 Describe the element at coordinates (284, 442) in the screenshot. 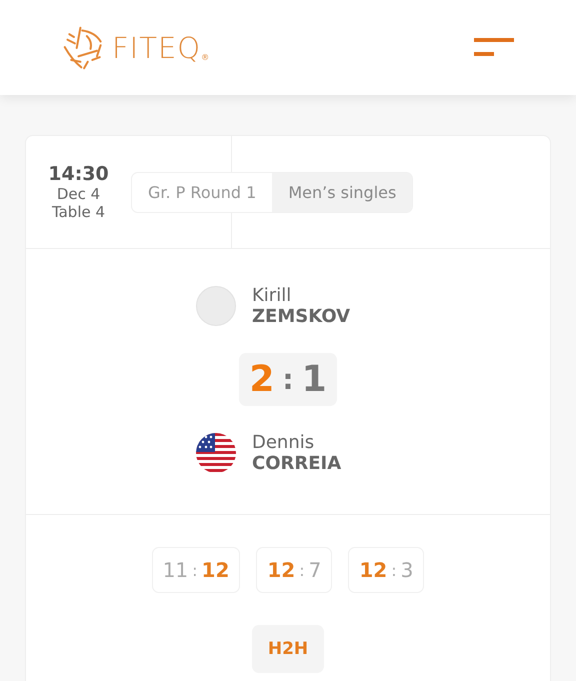

I see `player-first-name: Dennis` at that location.